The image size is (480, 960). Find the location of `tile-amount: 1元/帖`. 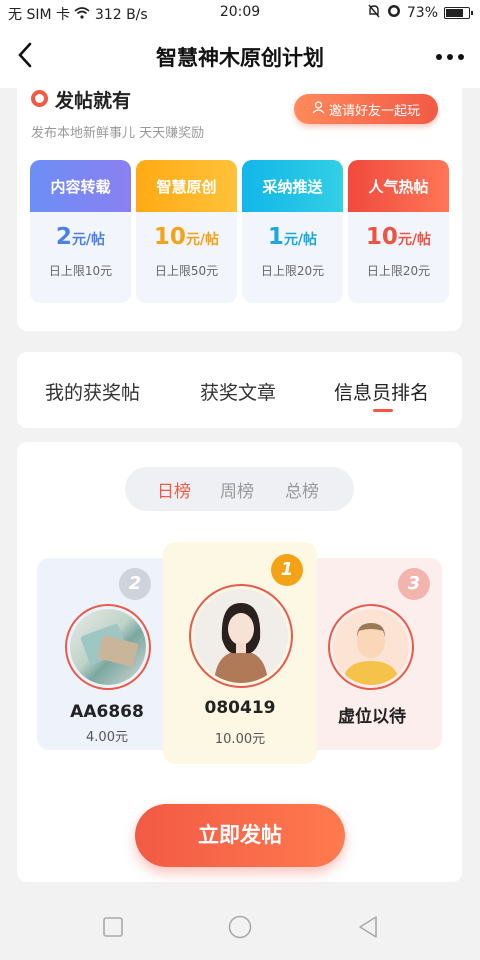

tile-amount: 1元/帖 is located at coordinates (292, 237).